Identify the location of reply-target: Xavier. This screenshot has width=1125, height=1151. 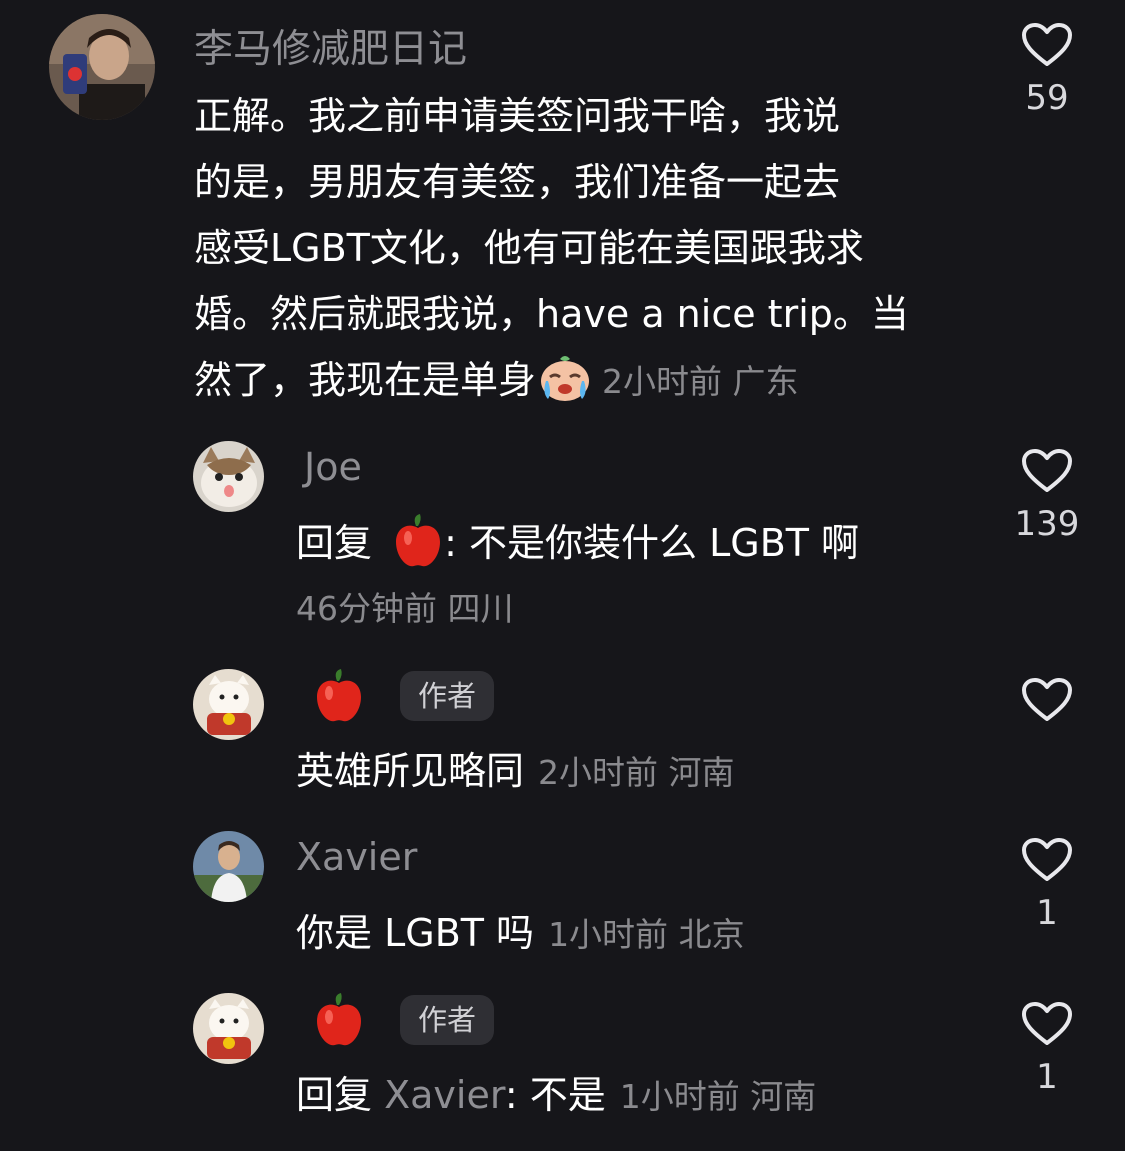
(444, 1095).